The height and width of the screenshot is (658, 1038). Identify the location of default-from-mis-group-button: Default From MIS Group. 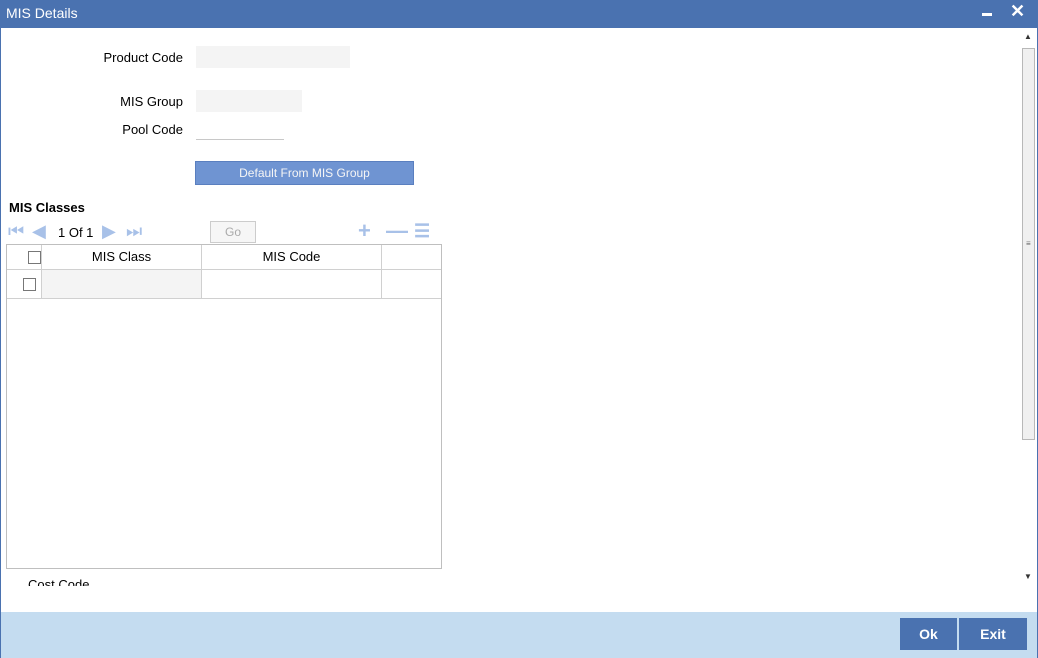
(304, 173).